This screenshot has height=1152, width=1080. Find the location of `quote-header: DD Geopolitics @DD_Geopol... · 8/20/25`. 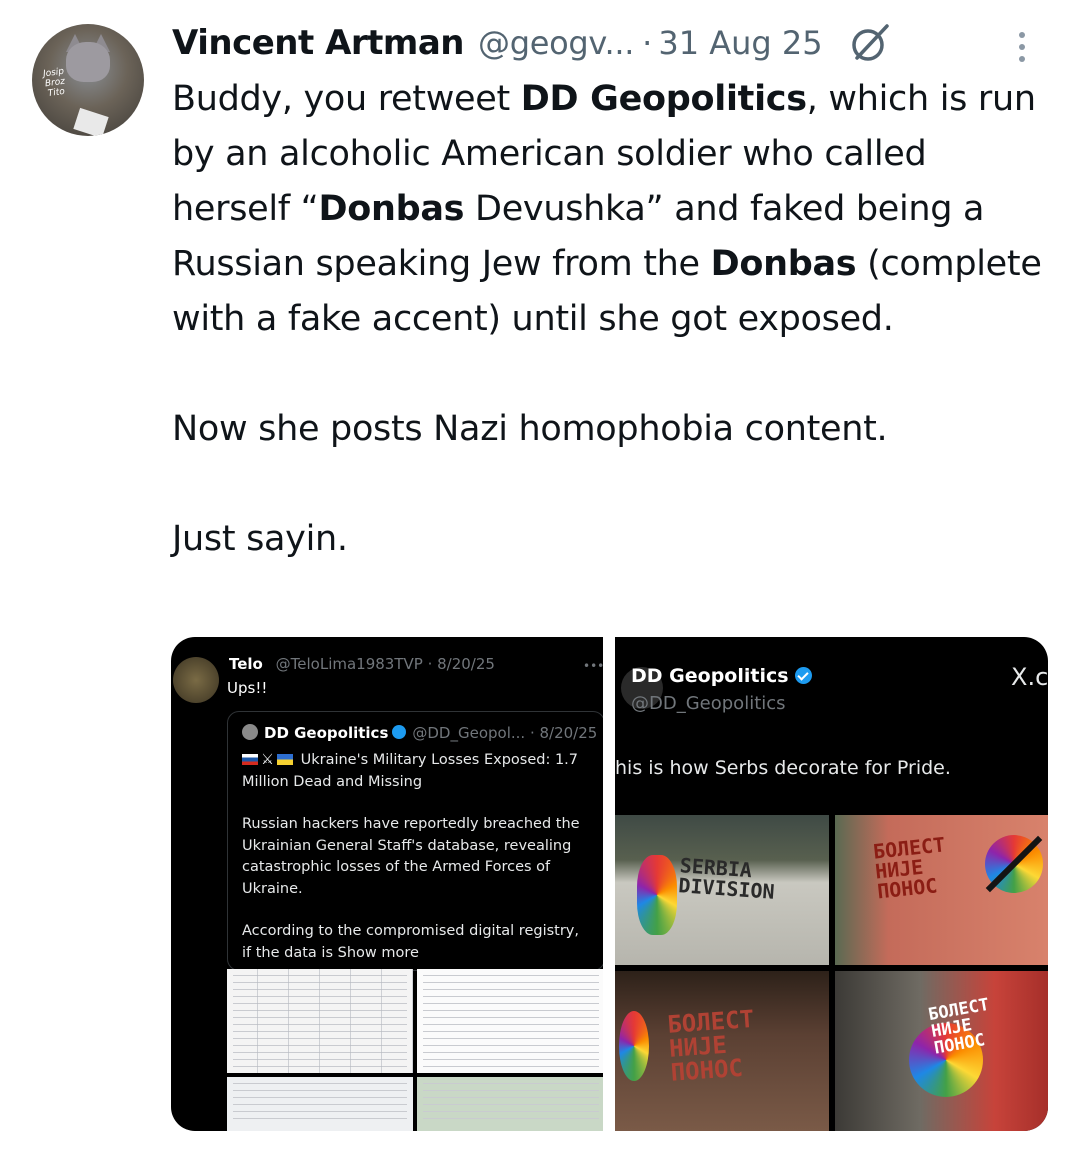

quote-header: DD Geopolitics @DD_Geopol... · 8/20/25 is located at coordinates (419, 733).